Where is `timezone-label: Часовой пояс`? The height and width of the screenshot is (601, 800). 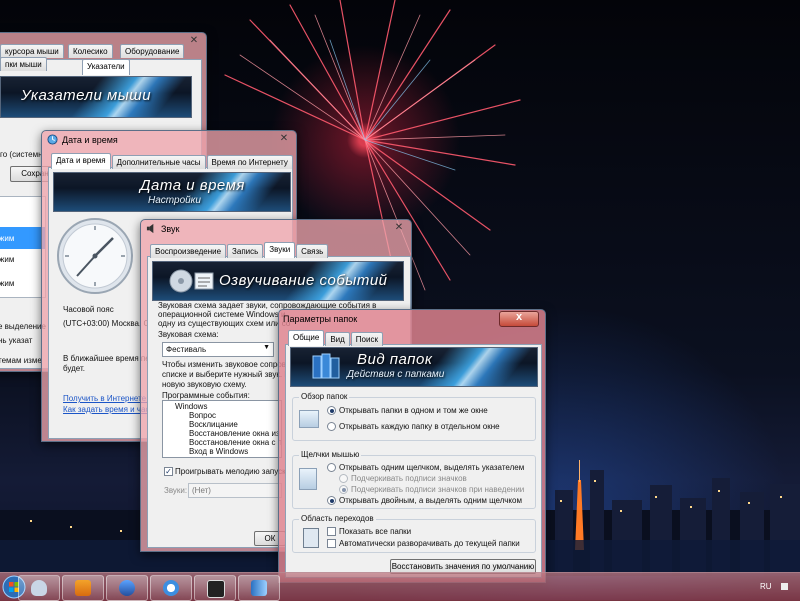
timezone-label: Часовой пояс is located at coordinates (88, 309).